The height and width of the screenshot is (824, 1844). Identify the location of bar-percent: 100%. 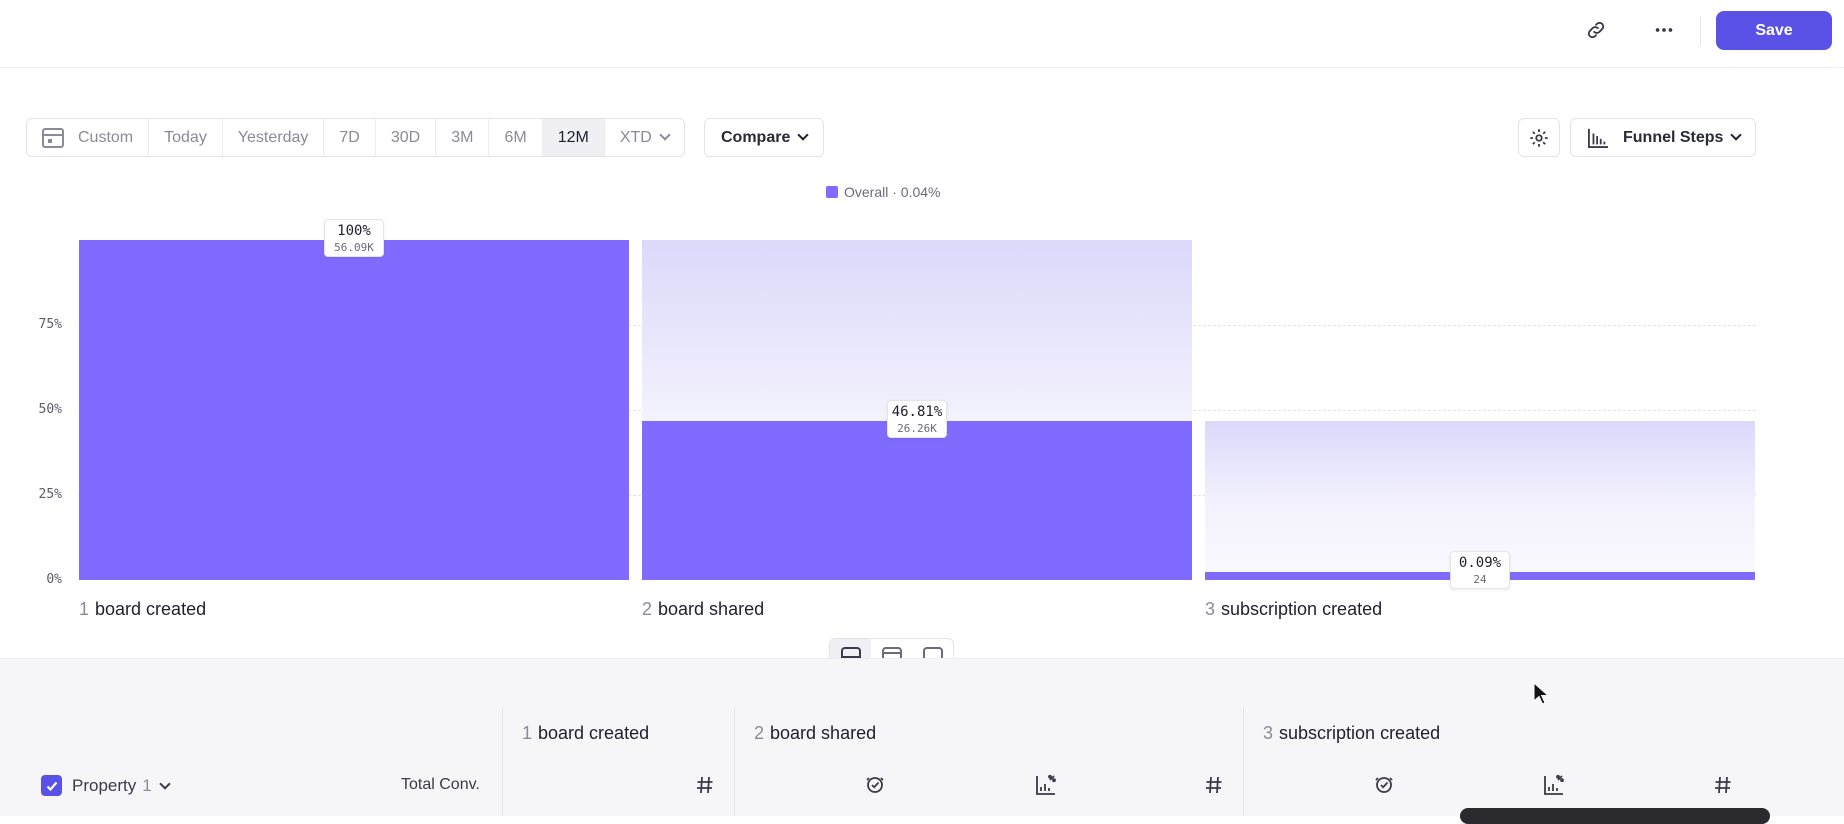
(354, 231).